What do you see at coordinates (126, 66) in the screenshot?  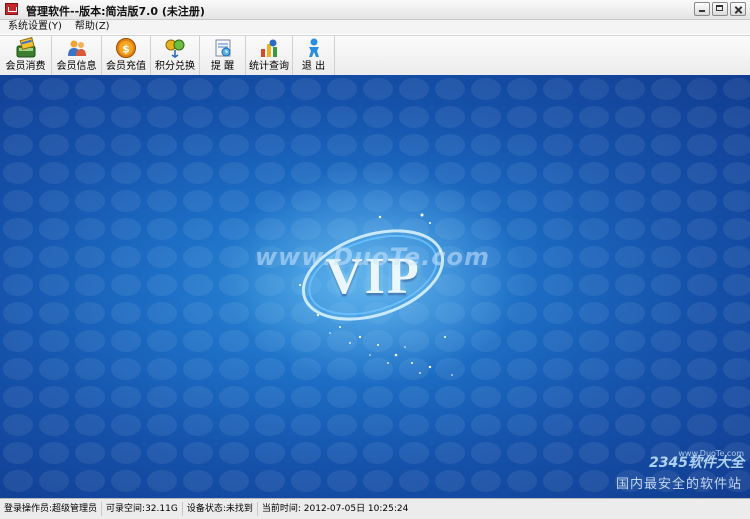 I see `tool-label: 会员充值` at bounding box center [126, 66].